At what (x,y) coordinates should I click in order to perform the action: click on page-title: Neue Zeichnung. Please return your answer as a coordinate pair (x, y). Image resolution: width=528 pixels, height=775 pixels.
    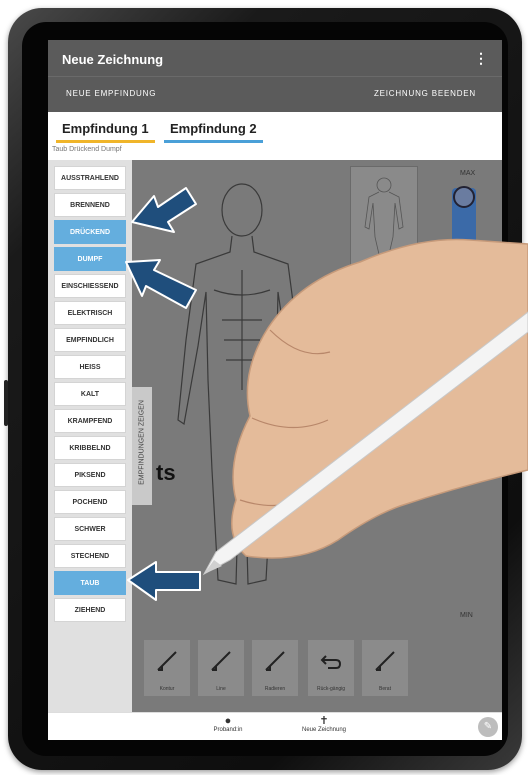
    Looking at the image, I should click on (113, 59).